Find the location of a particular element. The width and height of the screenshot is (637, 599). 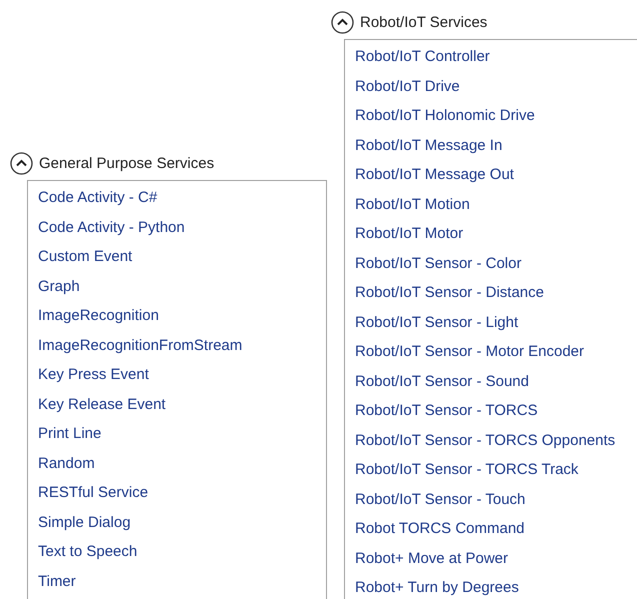

list-item: Robot+ Move at Power is located at coordinates (426, 558).